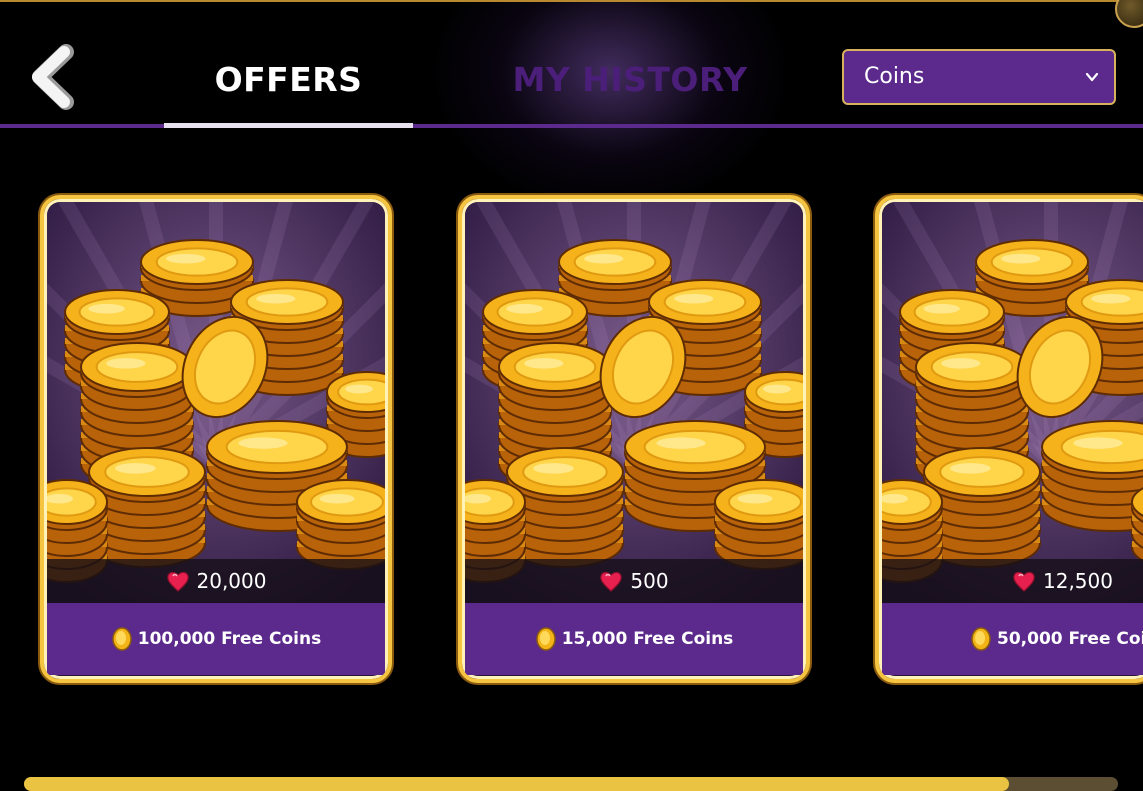 This screenshot has height=791, width=1143. I want to click on chevron-left-icon, so click(53, 77).